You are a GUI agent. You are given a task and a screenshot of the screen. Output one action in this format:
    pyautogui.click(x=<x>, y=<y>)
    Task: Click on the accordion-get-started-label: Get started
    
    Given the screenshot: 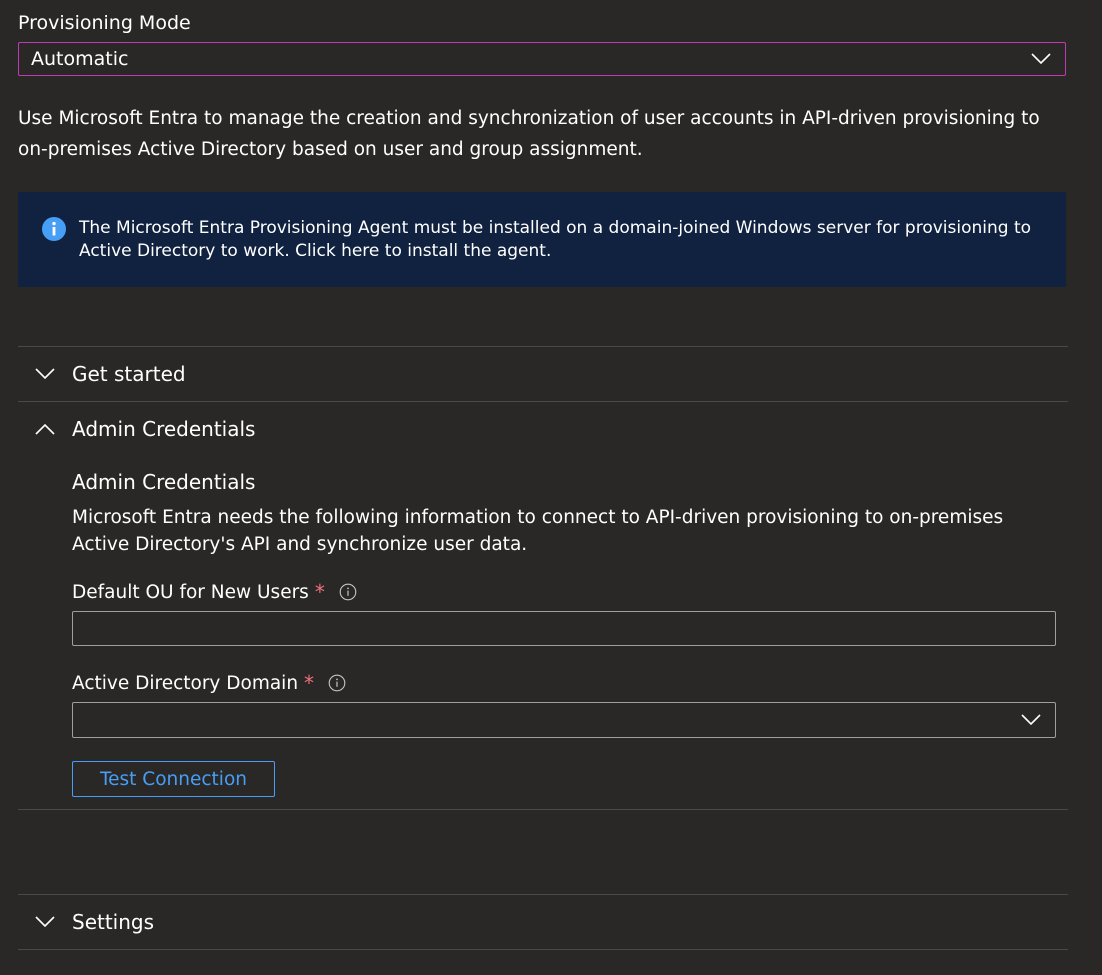 What is the action you would take?
    pyautogui.click(x=129, y=374)
    